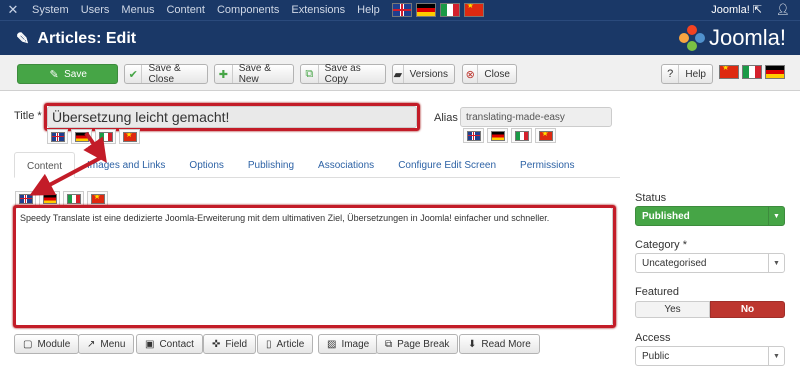 The height and width of the screenshot is (370, 800). I want to click on featured-label: Featured, so click(657, 292).